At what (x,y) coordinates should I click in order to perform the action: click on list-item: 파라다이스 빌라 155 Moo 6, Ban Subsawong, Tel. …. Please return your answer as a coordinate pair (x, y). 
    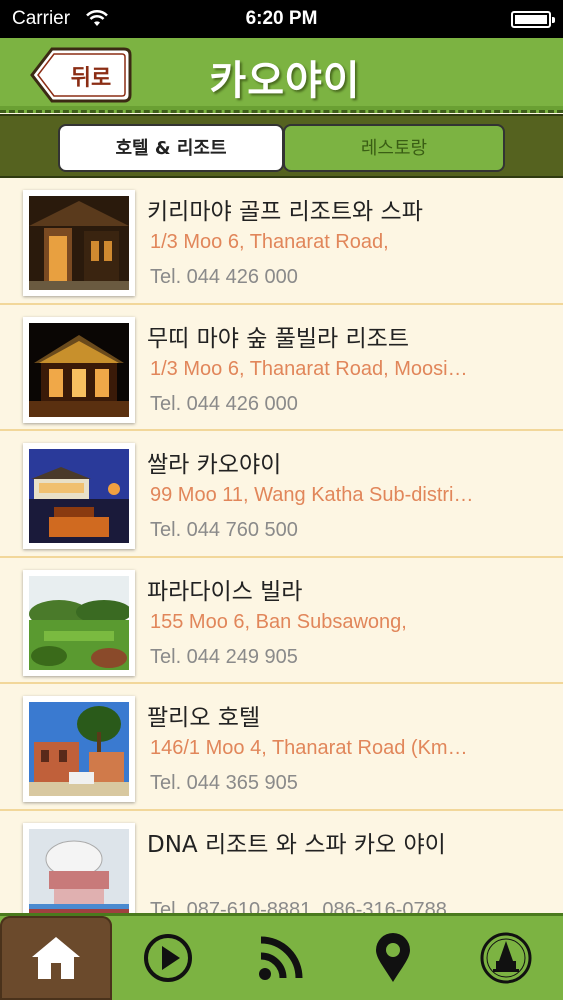
    Looking at the image, I should click on (281, 620).